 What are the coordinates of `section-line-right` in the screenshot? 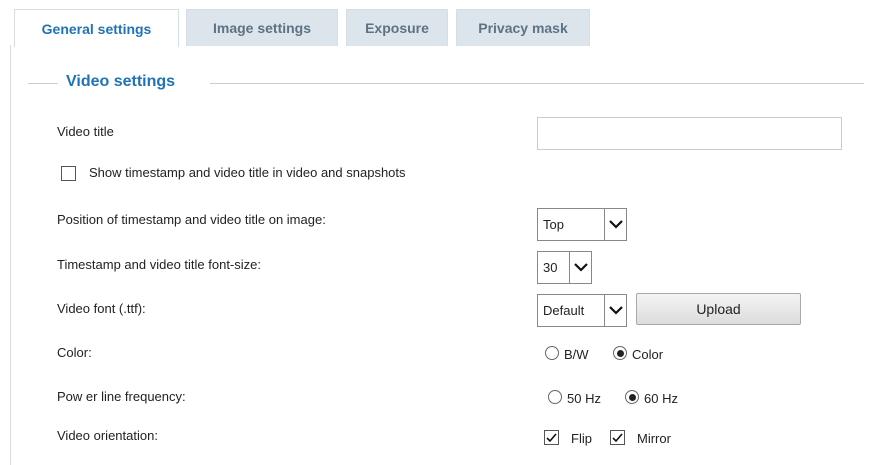 It's located at (537, 83).